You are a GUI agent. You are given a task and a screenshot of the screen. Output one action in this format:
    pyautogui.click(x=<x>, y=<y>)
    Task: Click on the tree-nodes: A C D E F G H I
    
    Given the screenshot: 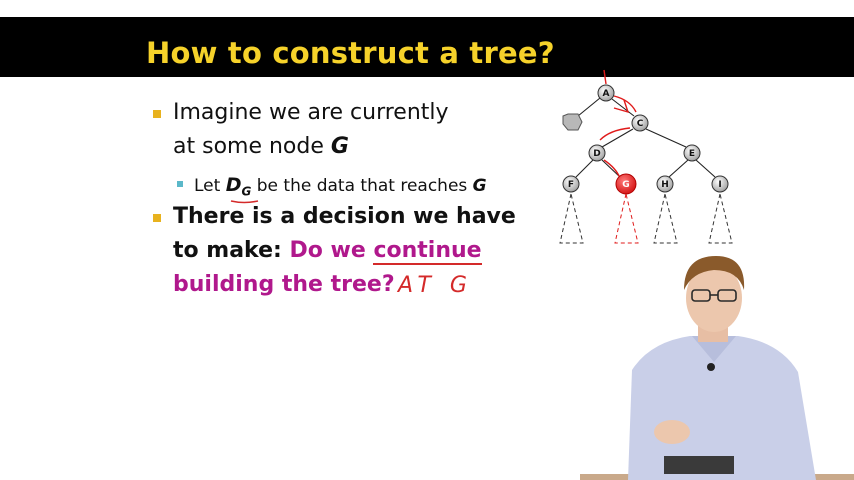 What is the action you would take?
    pyautogui.click(x=645, y=139)
    